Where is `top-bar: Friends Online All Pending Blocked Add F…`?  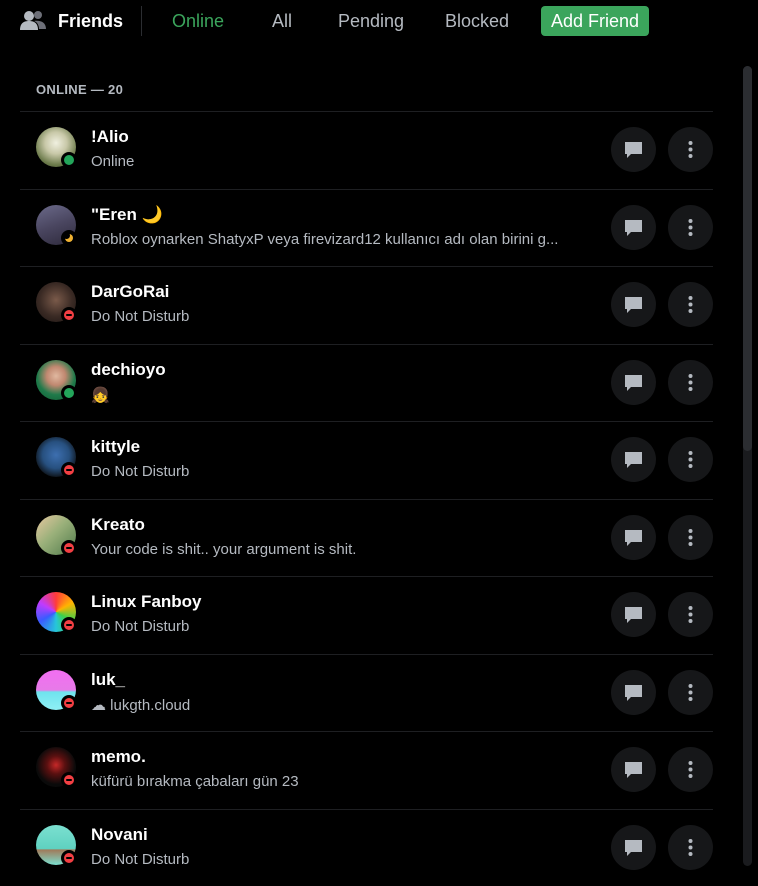
top-bar: Friends Online All Pending Blocked Add F… is located at coordinates (379, 21).